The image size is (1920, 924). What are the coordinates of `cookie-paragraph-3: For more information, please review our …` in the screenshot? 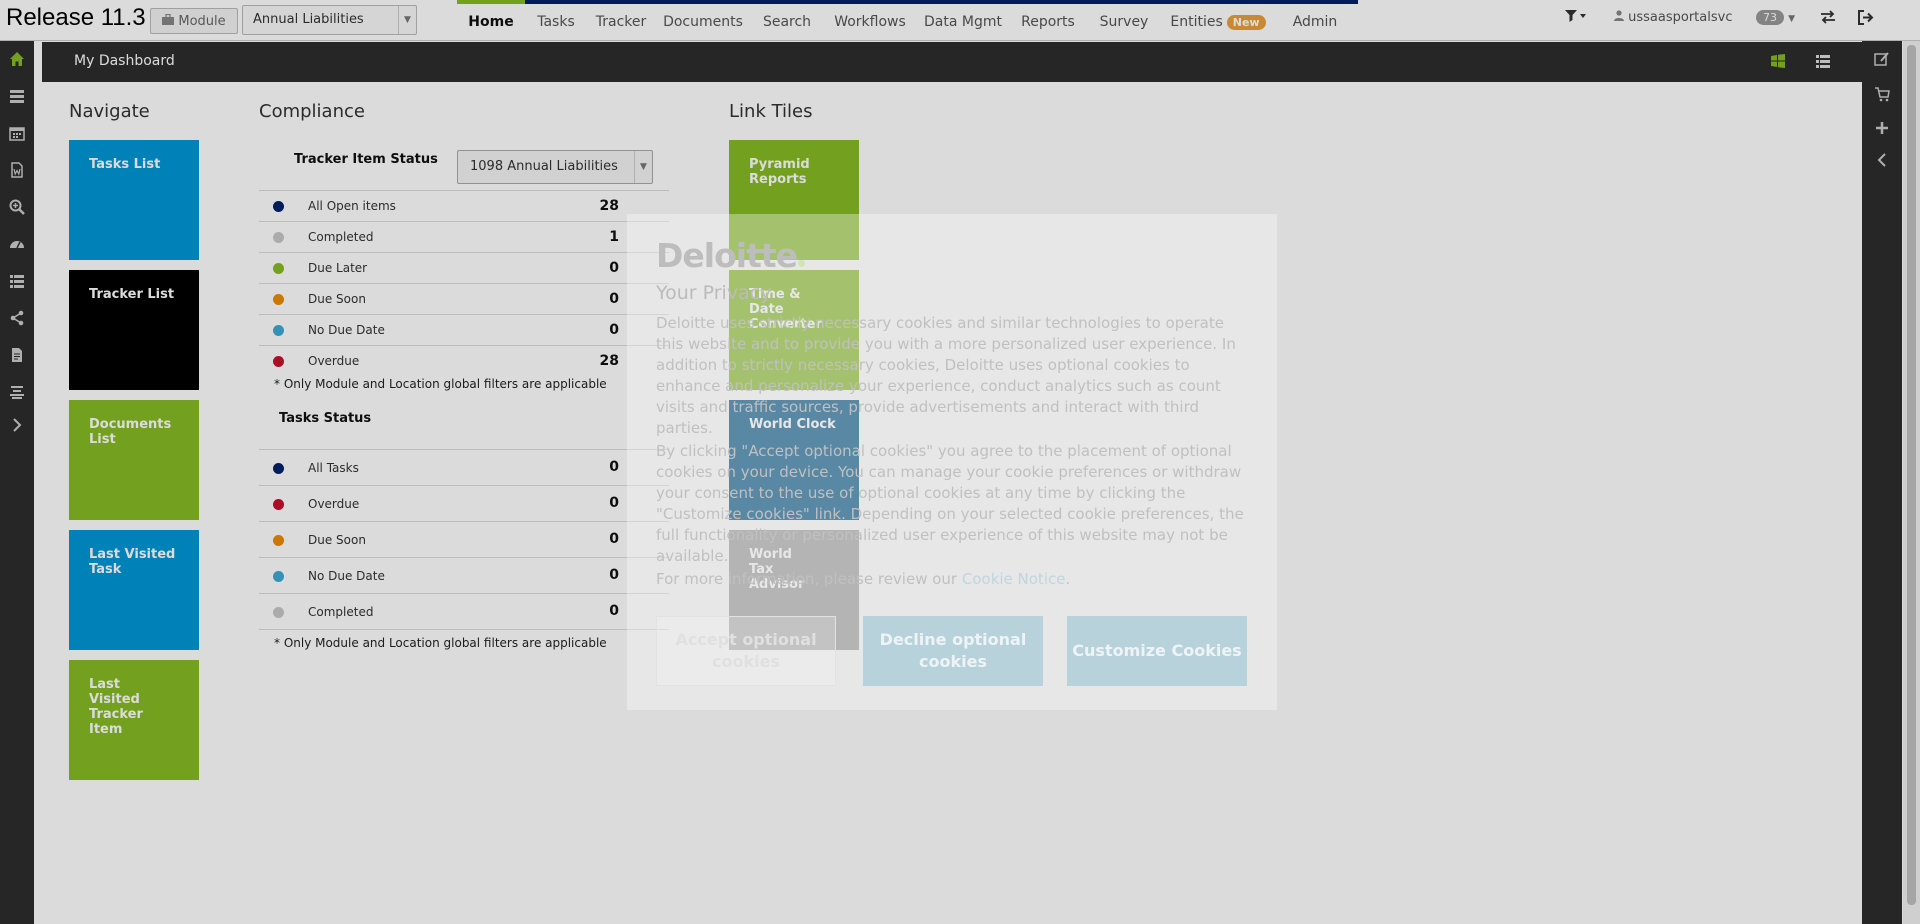 It's located at (863, 579).